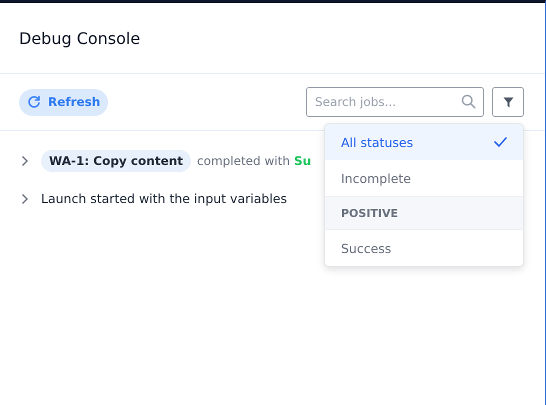 The image size is (546, 405). I want to click on status-text: Su, so click(303, 161).